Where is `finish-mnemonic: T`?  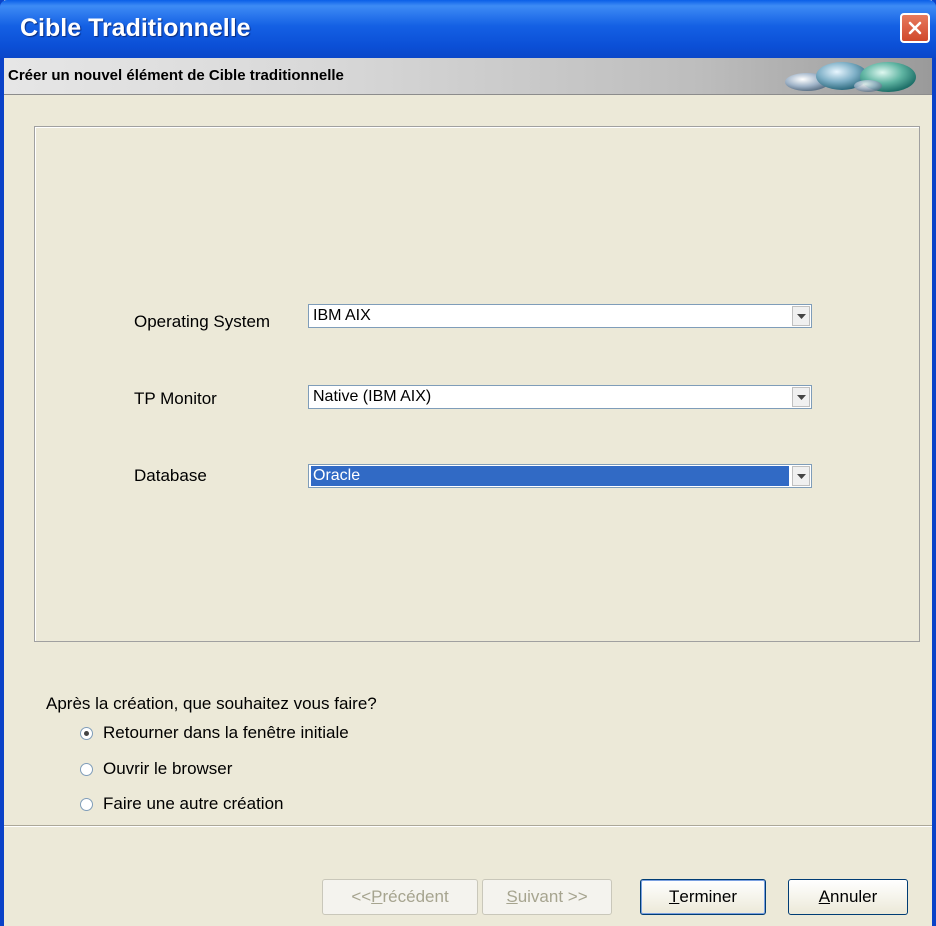
finish-mnemonic: T is located at coordinates (674, 896).